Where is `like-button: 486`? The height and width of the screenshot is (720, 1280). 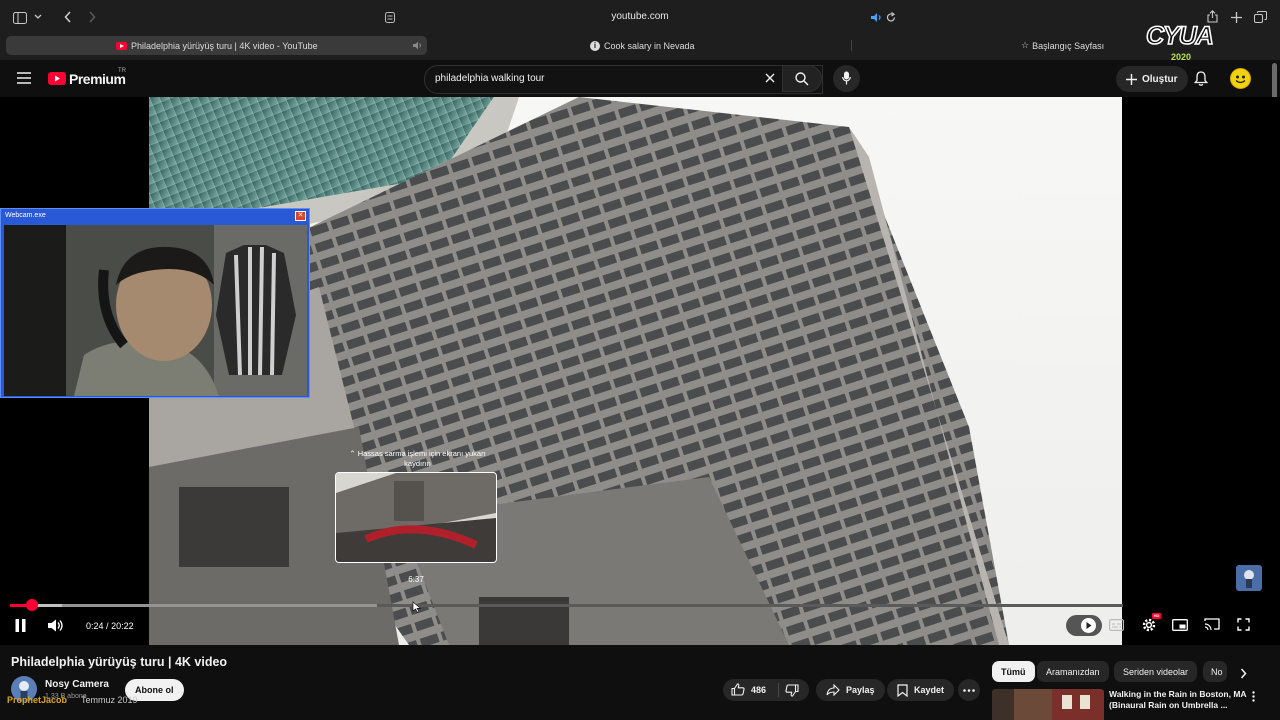
like-button: 486 is located at coordinates (748, 689).